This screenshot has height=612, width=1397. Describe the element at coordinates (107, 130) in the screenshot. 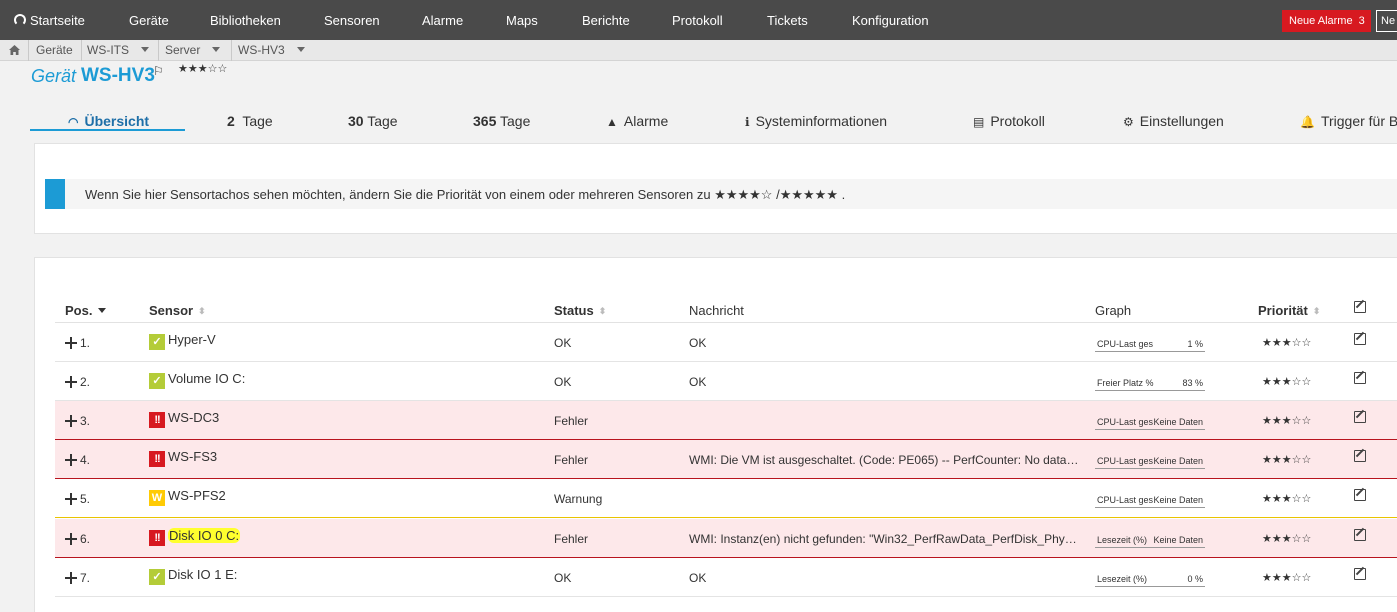

I see `active-tab-indicator` at that location.